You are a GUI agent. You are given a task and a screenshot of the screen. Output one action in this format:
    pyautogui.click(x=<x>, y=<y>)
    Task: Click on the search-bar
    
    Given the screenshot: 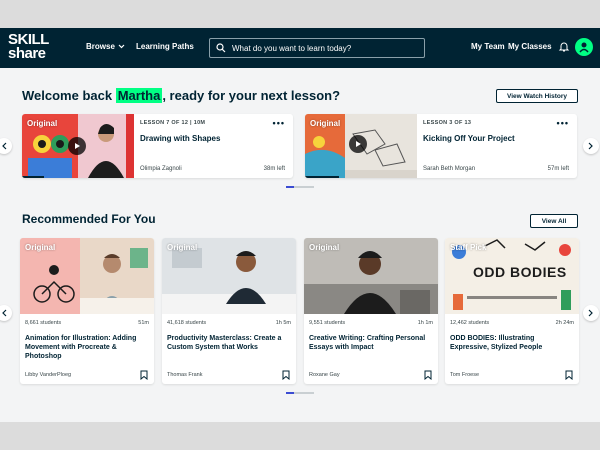 What is the action you would take?
    pyautogui.click(x=317, y=48)
    